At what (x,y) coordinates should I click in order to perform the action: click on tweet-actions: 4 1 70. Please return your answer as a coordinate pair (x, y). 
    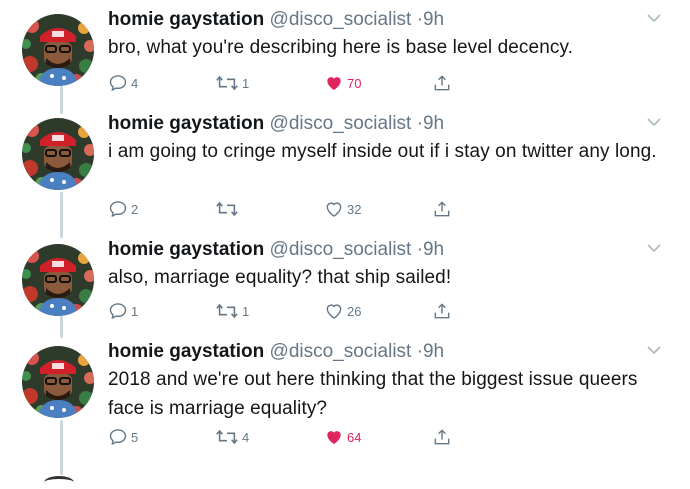
    Looking at the image, I should click on (308, 83).